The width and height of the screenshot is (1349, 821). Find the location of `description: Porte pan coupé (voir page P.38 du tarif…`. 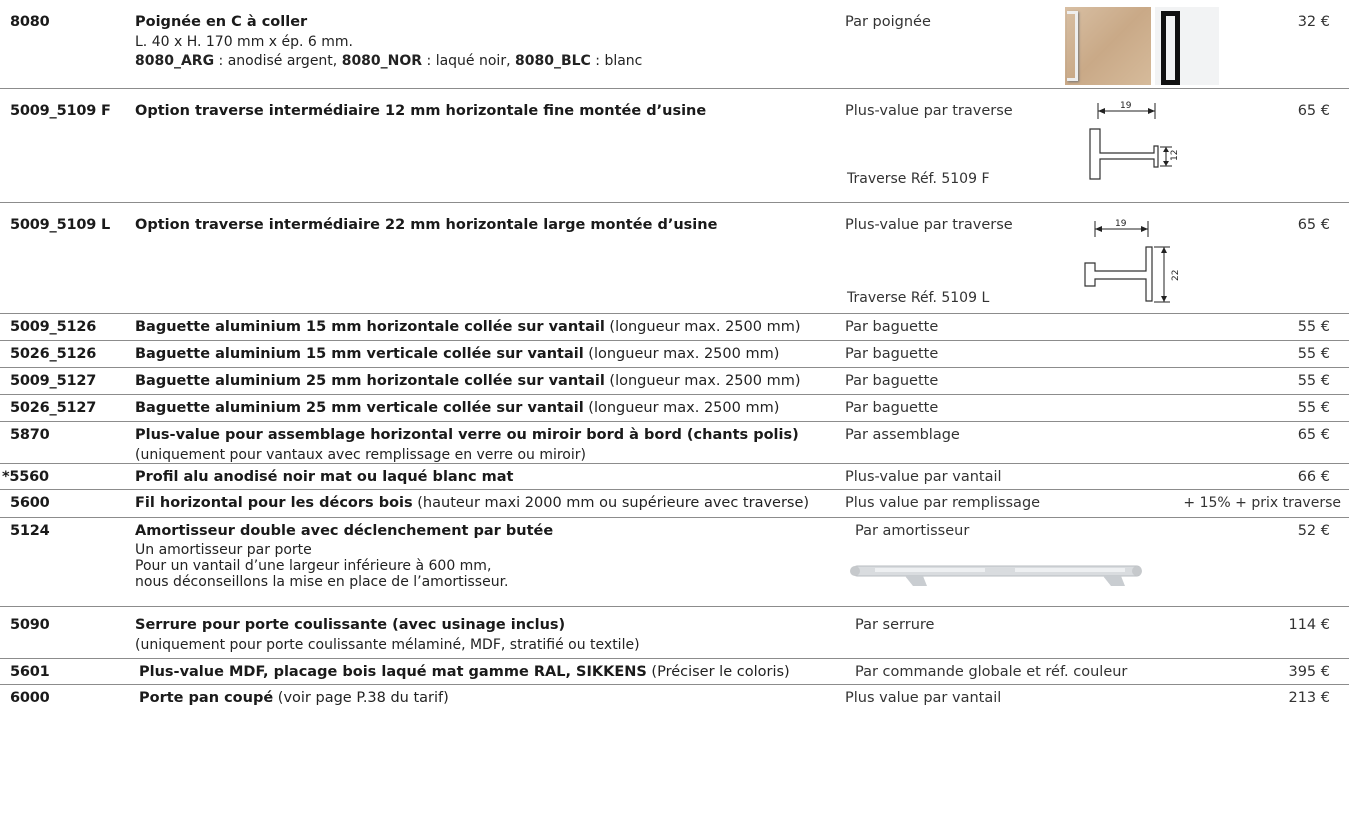

description: Porte pan coupé (voir page P.38 du tarif… is located at coordinates (489, 698).